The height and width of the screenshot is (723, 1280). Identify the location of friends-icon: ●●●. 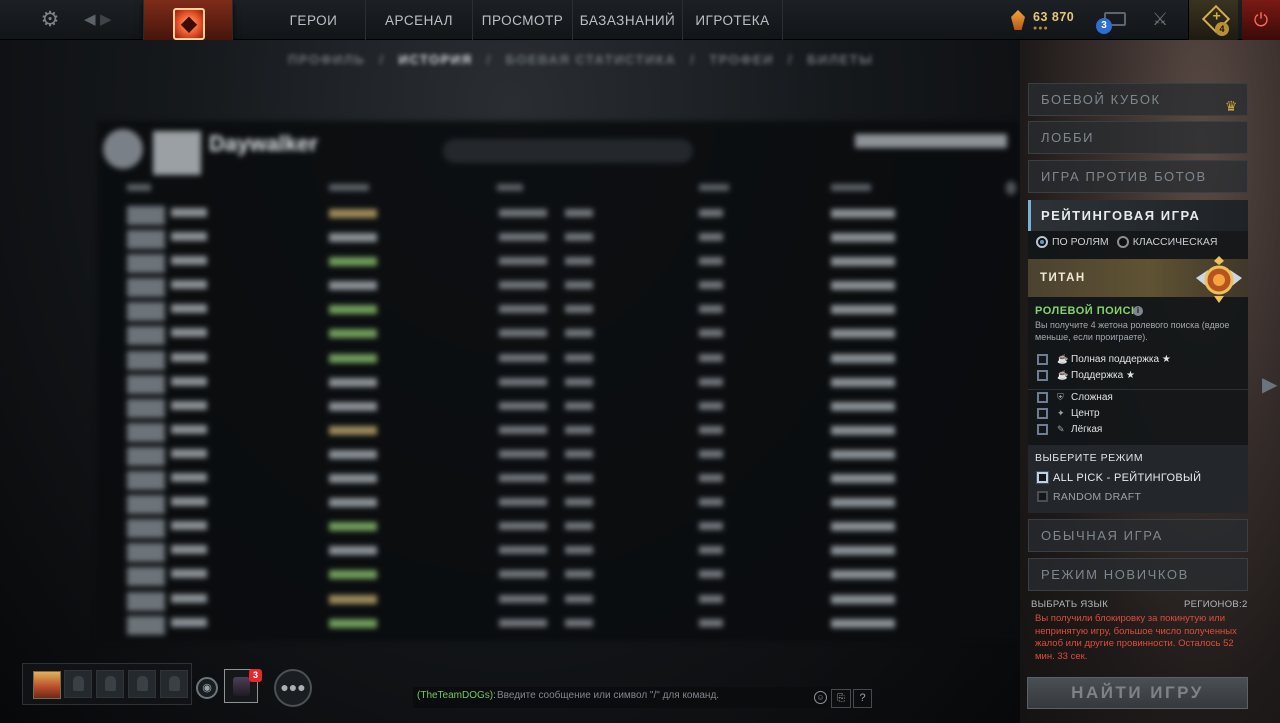
(293, 688).